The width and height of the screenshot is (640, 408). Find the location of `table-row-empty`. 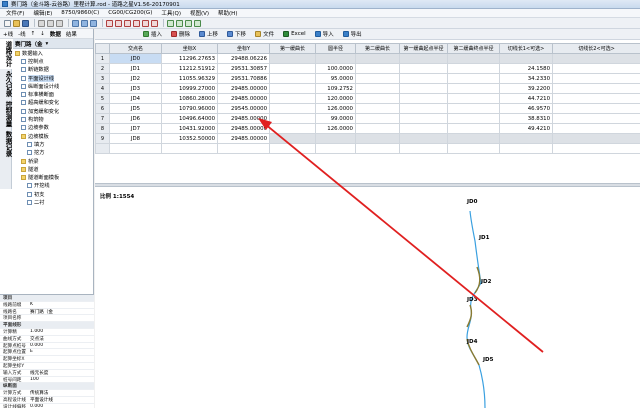

table-row-empty is located at coordinates (367, 148).